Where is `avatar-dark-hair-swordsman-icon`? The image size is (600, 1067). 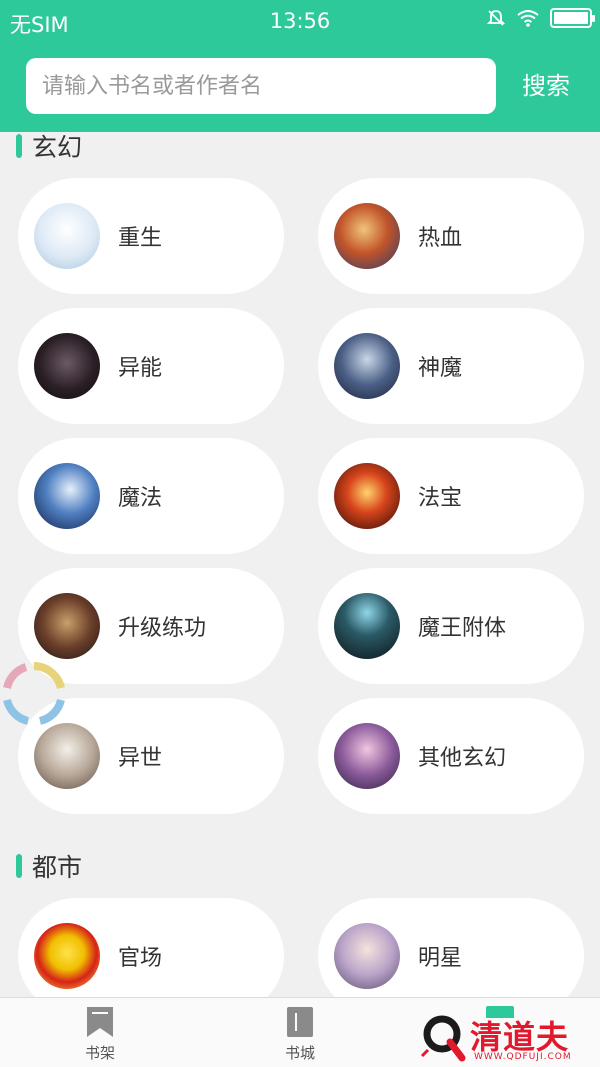
avatar-dark-hair-swordsman-icon is located at coordinates (367, 366).